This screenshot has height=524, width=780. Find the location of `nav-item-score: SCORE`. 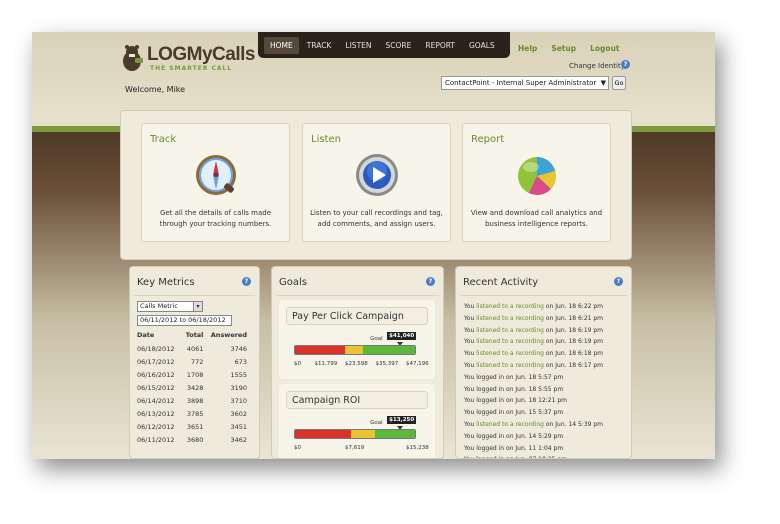

nav-item-score: SCORE is located at coordinates (399, 45).